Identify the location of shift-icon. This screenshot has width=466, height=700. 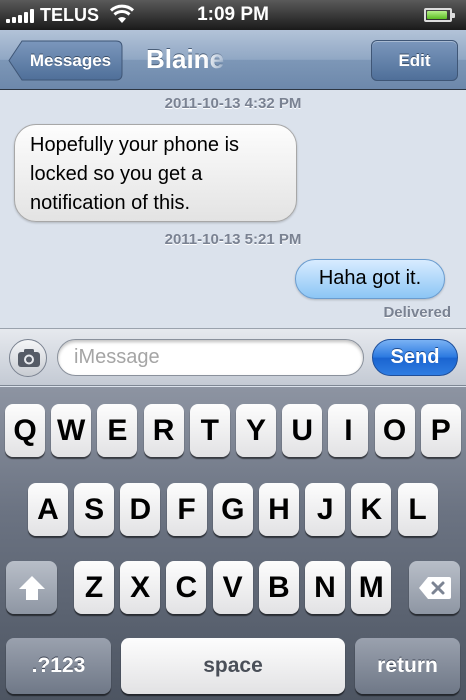
(31, 588).